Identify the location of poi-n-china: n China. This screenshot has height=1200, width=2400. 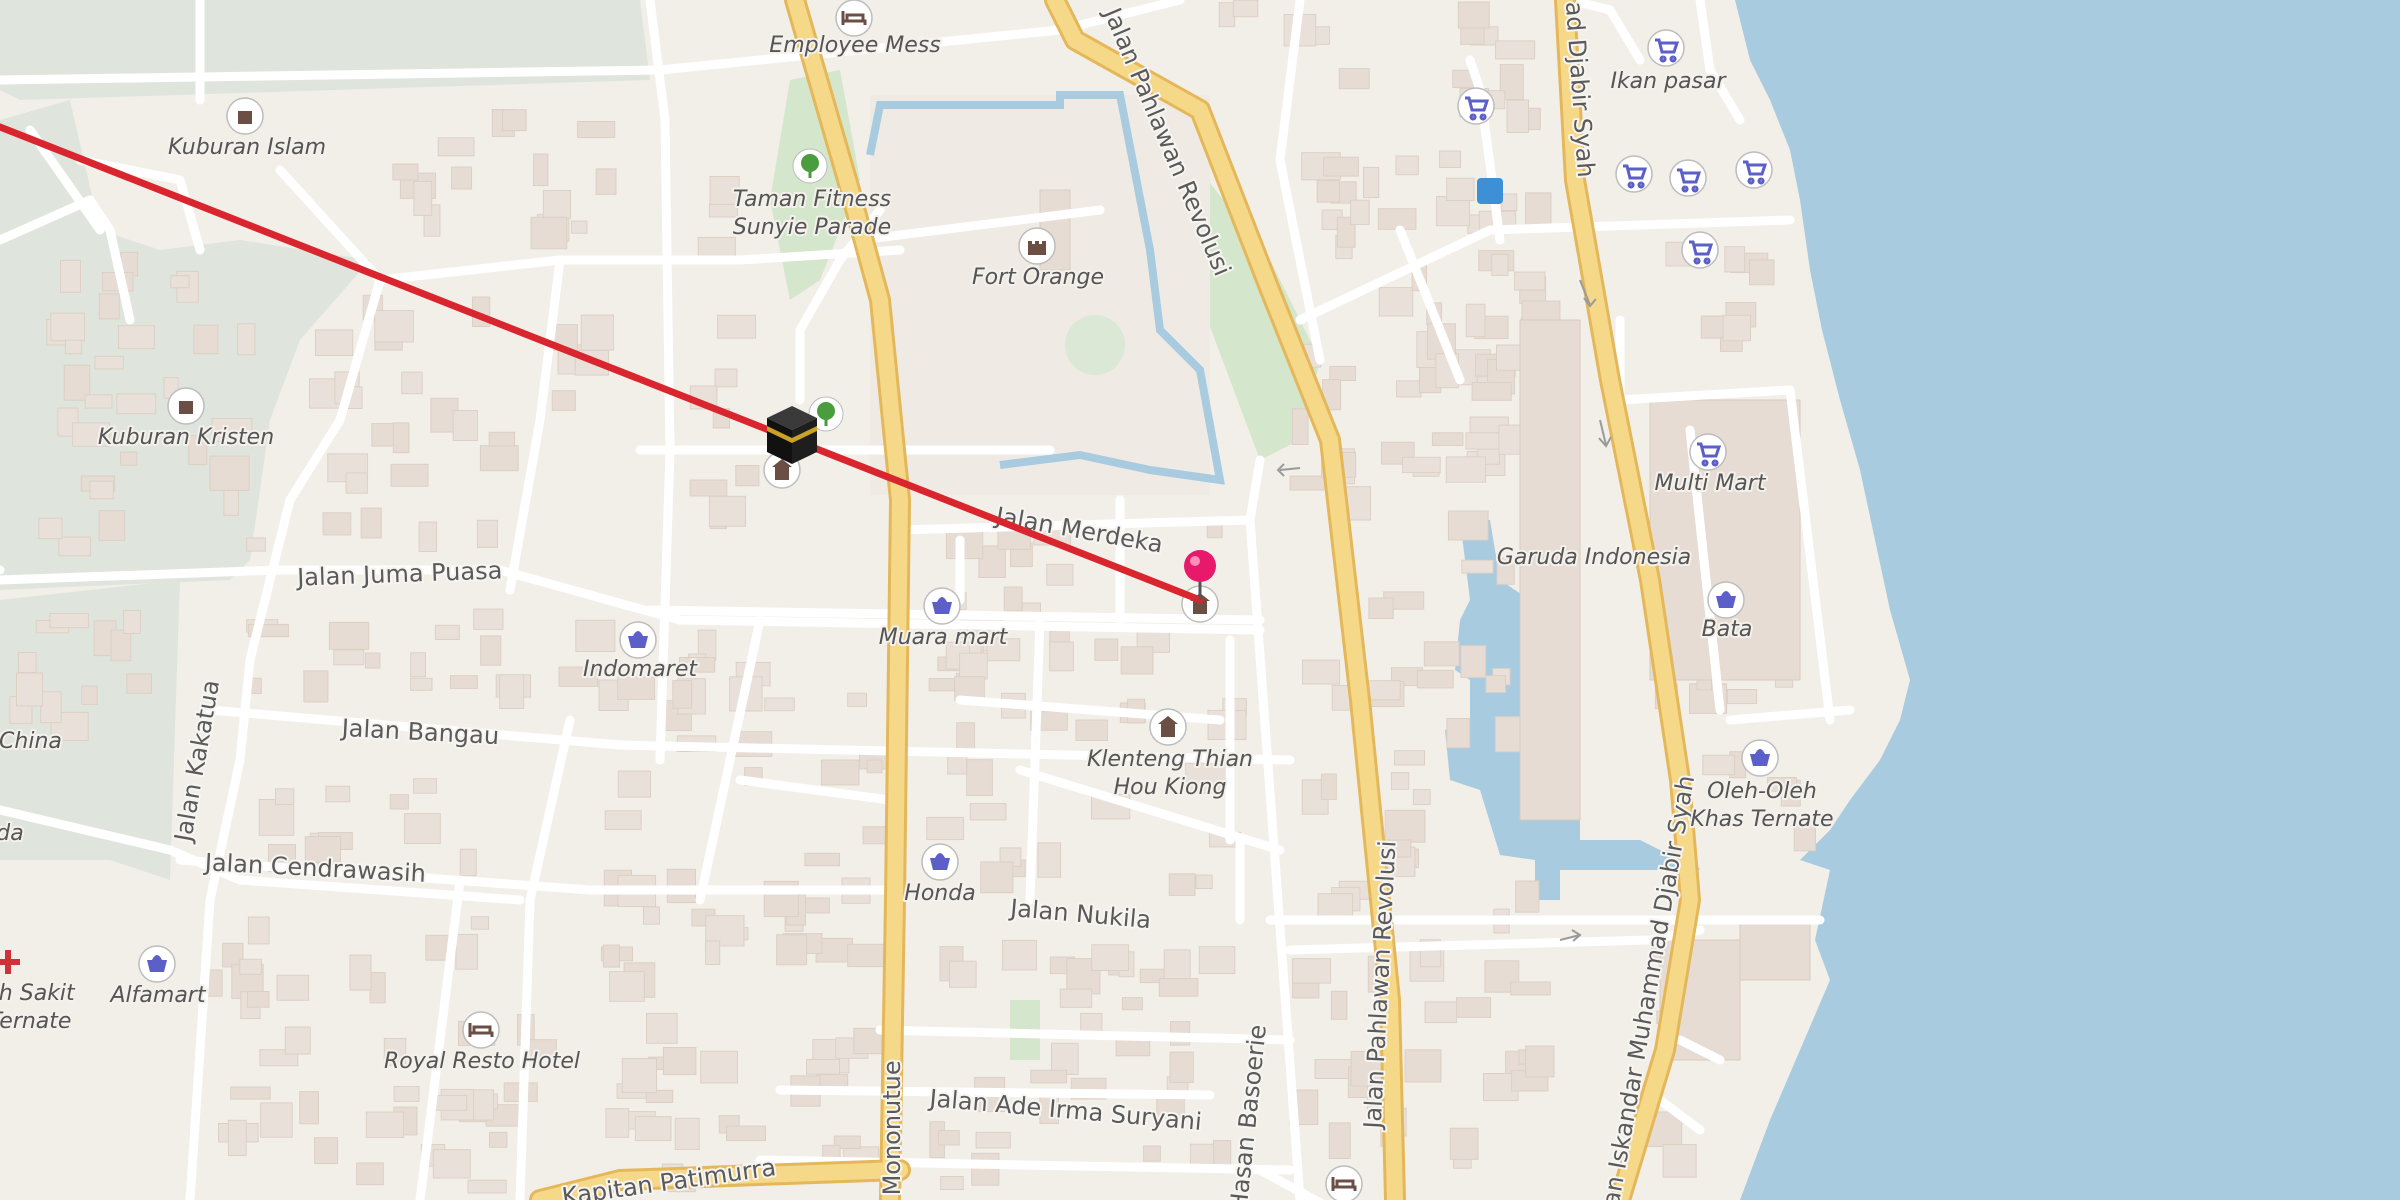
(32, 741).